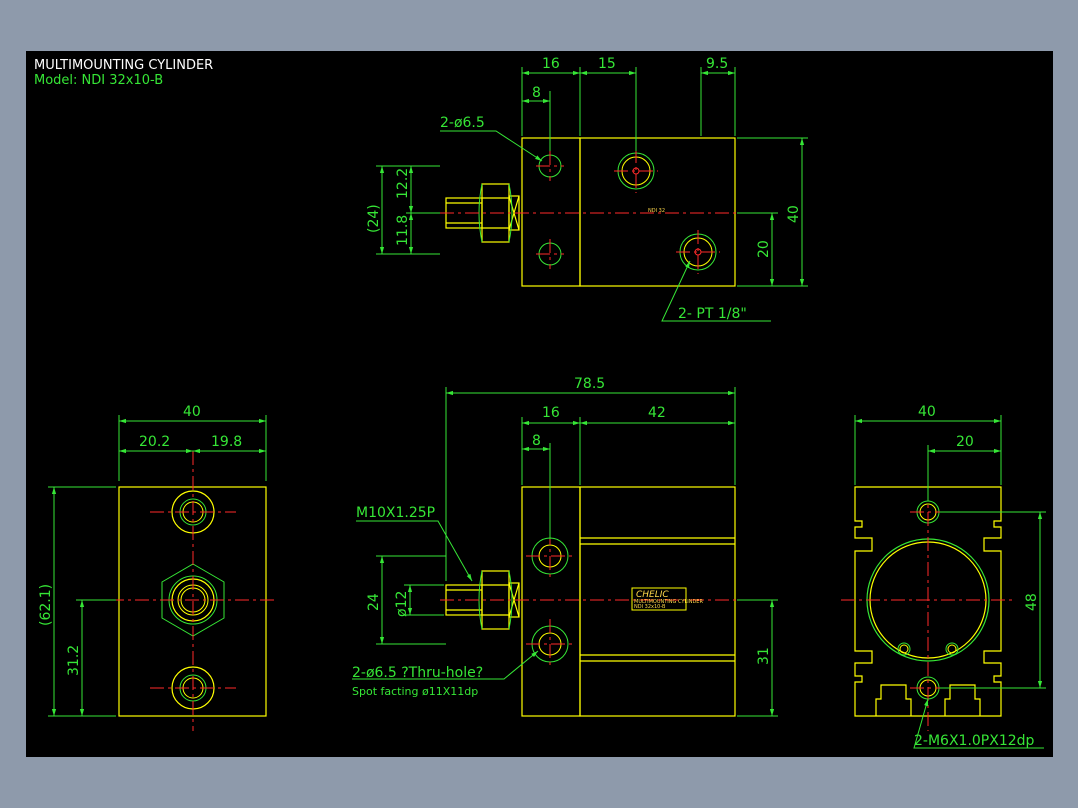 The width and height of the screenshot is (1078, 808). What do you see at coordinates (551, 601) in the screenshot?
I see `front-flange` at bounding box center [551, 601].